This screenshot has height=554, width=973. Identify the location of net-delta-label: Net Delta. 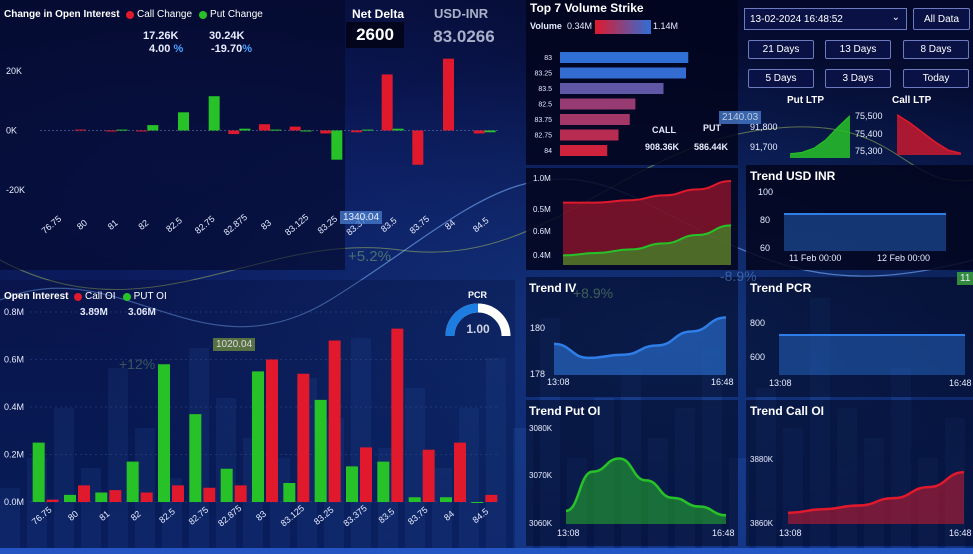
(378, 14).